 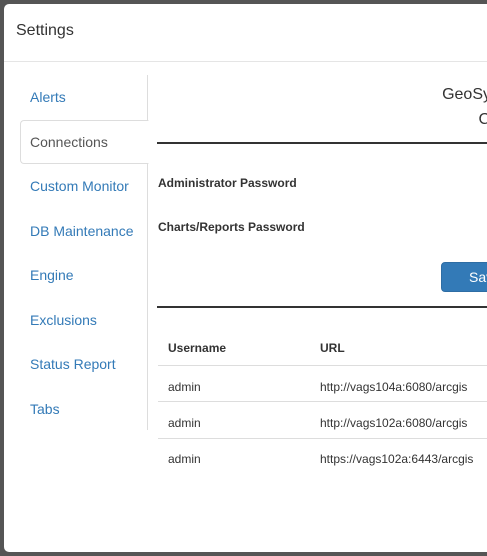 What do you see at coordinates (231, 227) in the screenshot?
I see `reports-password-label: Charts/Reports Password` at bounding box center [231, 227].